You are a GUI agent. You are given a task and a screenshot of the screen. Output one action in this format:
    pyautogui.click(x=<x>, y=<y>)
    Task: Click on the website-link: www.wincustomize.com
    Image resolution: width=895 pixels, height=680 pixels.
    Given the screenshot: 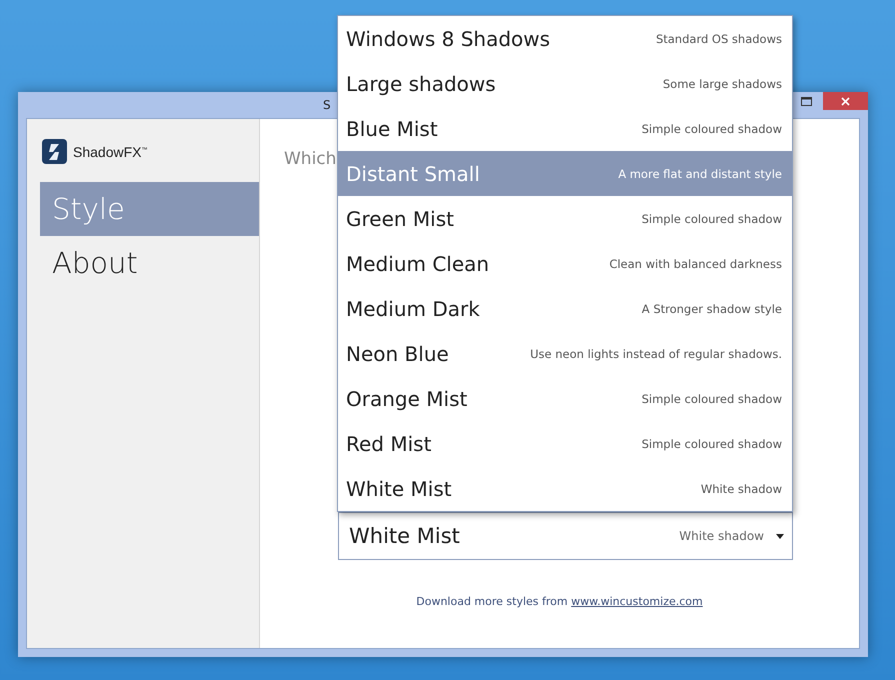 What is the action you would take?
    pyautogui.click(x=637, y=601)
    